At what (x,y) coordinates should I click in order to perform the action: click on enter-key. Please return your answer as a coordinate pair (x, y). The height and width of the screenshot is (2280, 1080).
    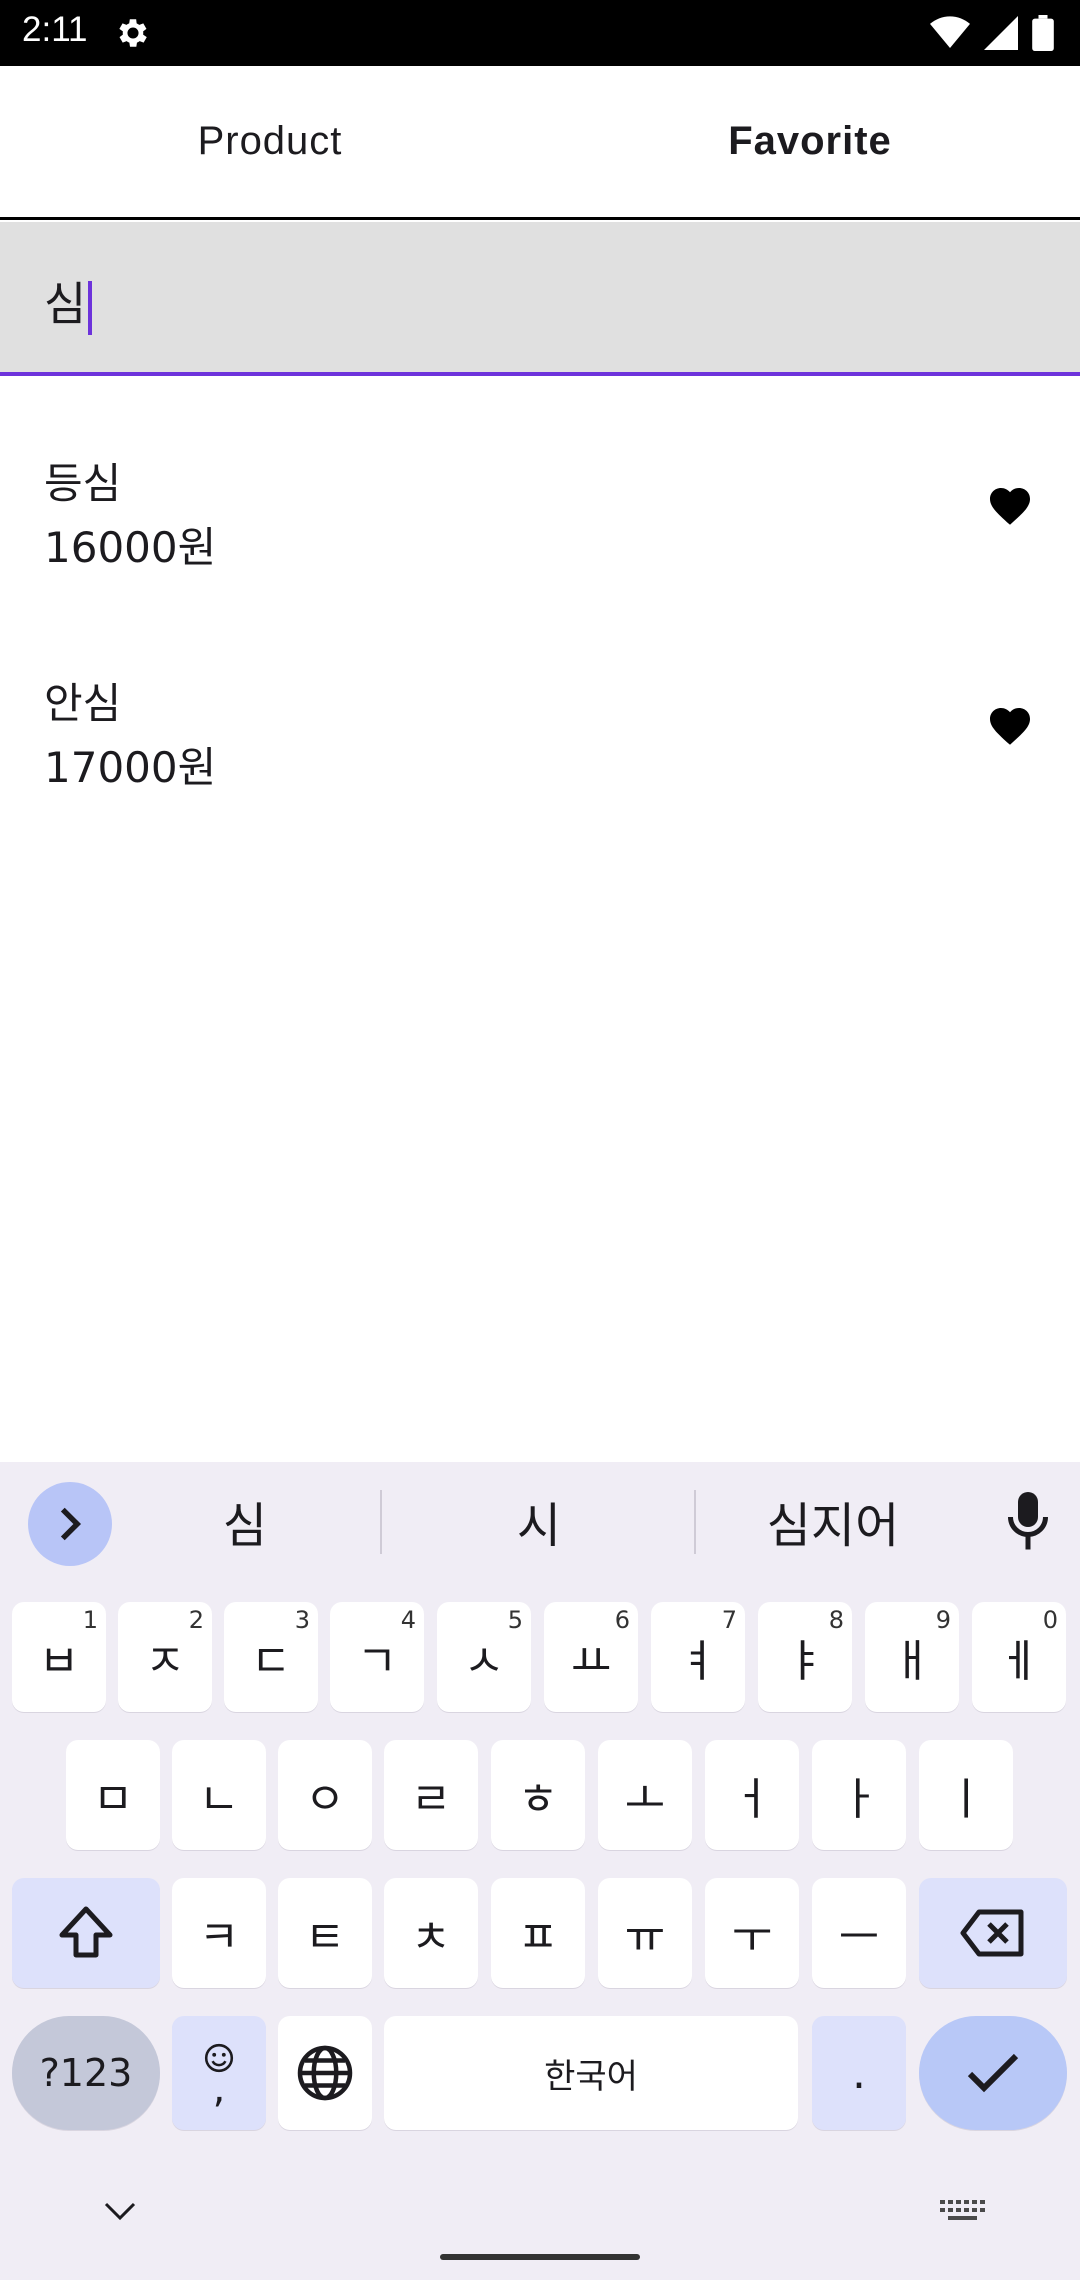
    Looking at the image, I should click on (993, 2073).